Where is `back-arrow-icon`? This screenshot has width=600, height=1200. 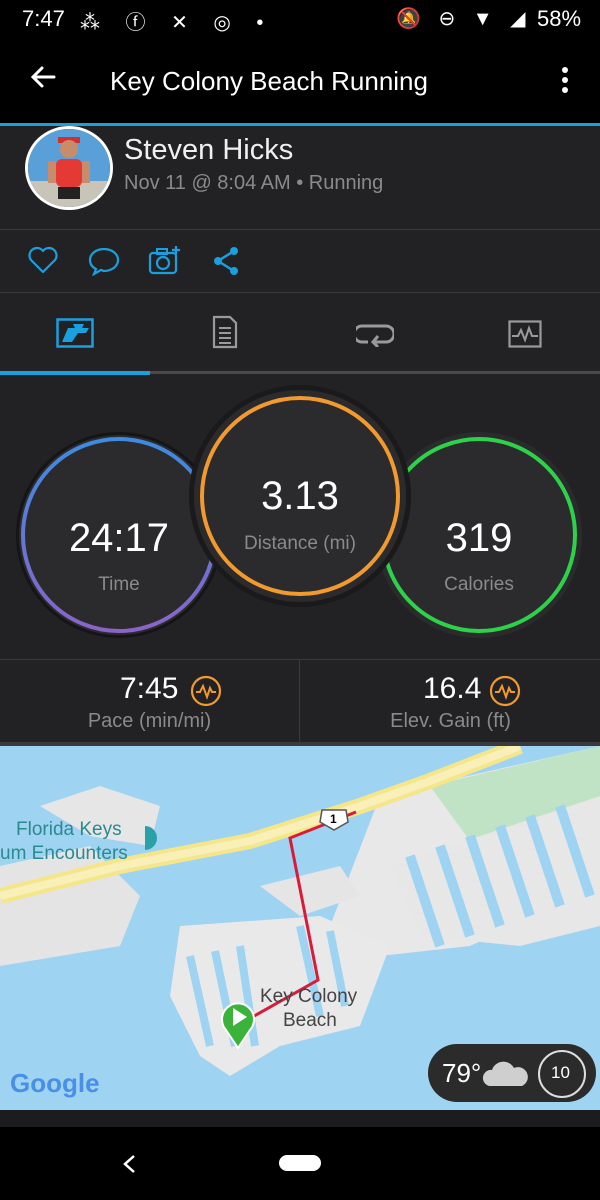 back-arrow-icon is located at coordinates (43, 77).